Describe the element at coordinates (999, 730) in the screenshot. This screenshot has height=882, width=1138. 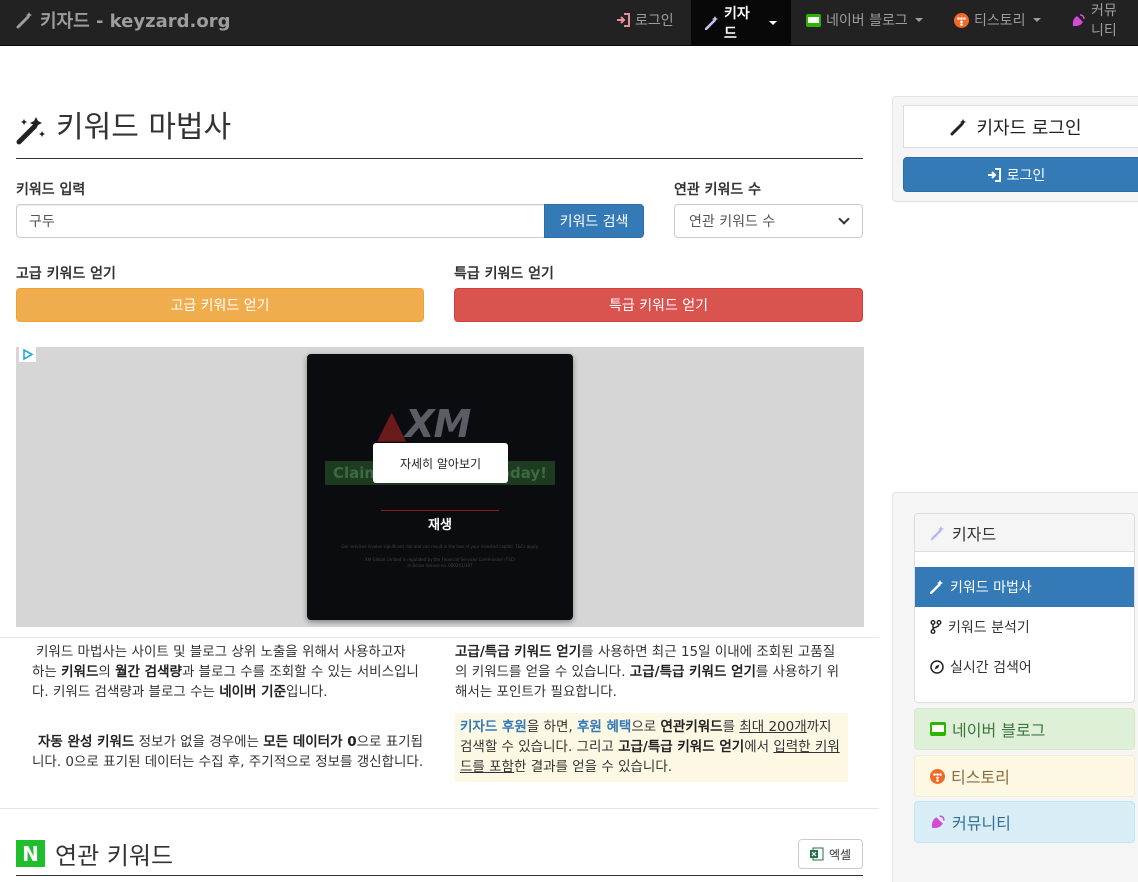
I see `naver-blog-panel-title: 네이버 블로그` at that location.